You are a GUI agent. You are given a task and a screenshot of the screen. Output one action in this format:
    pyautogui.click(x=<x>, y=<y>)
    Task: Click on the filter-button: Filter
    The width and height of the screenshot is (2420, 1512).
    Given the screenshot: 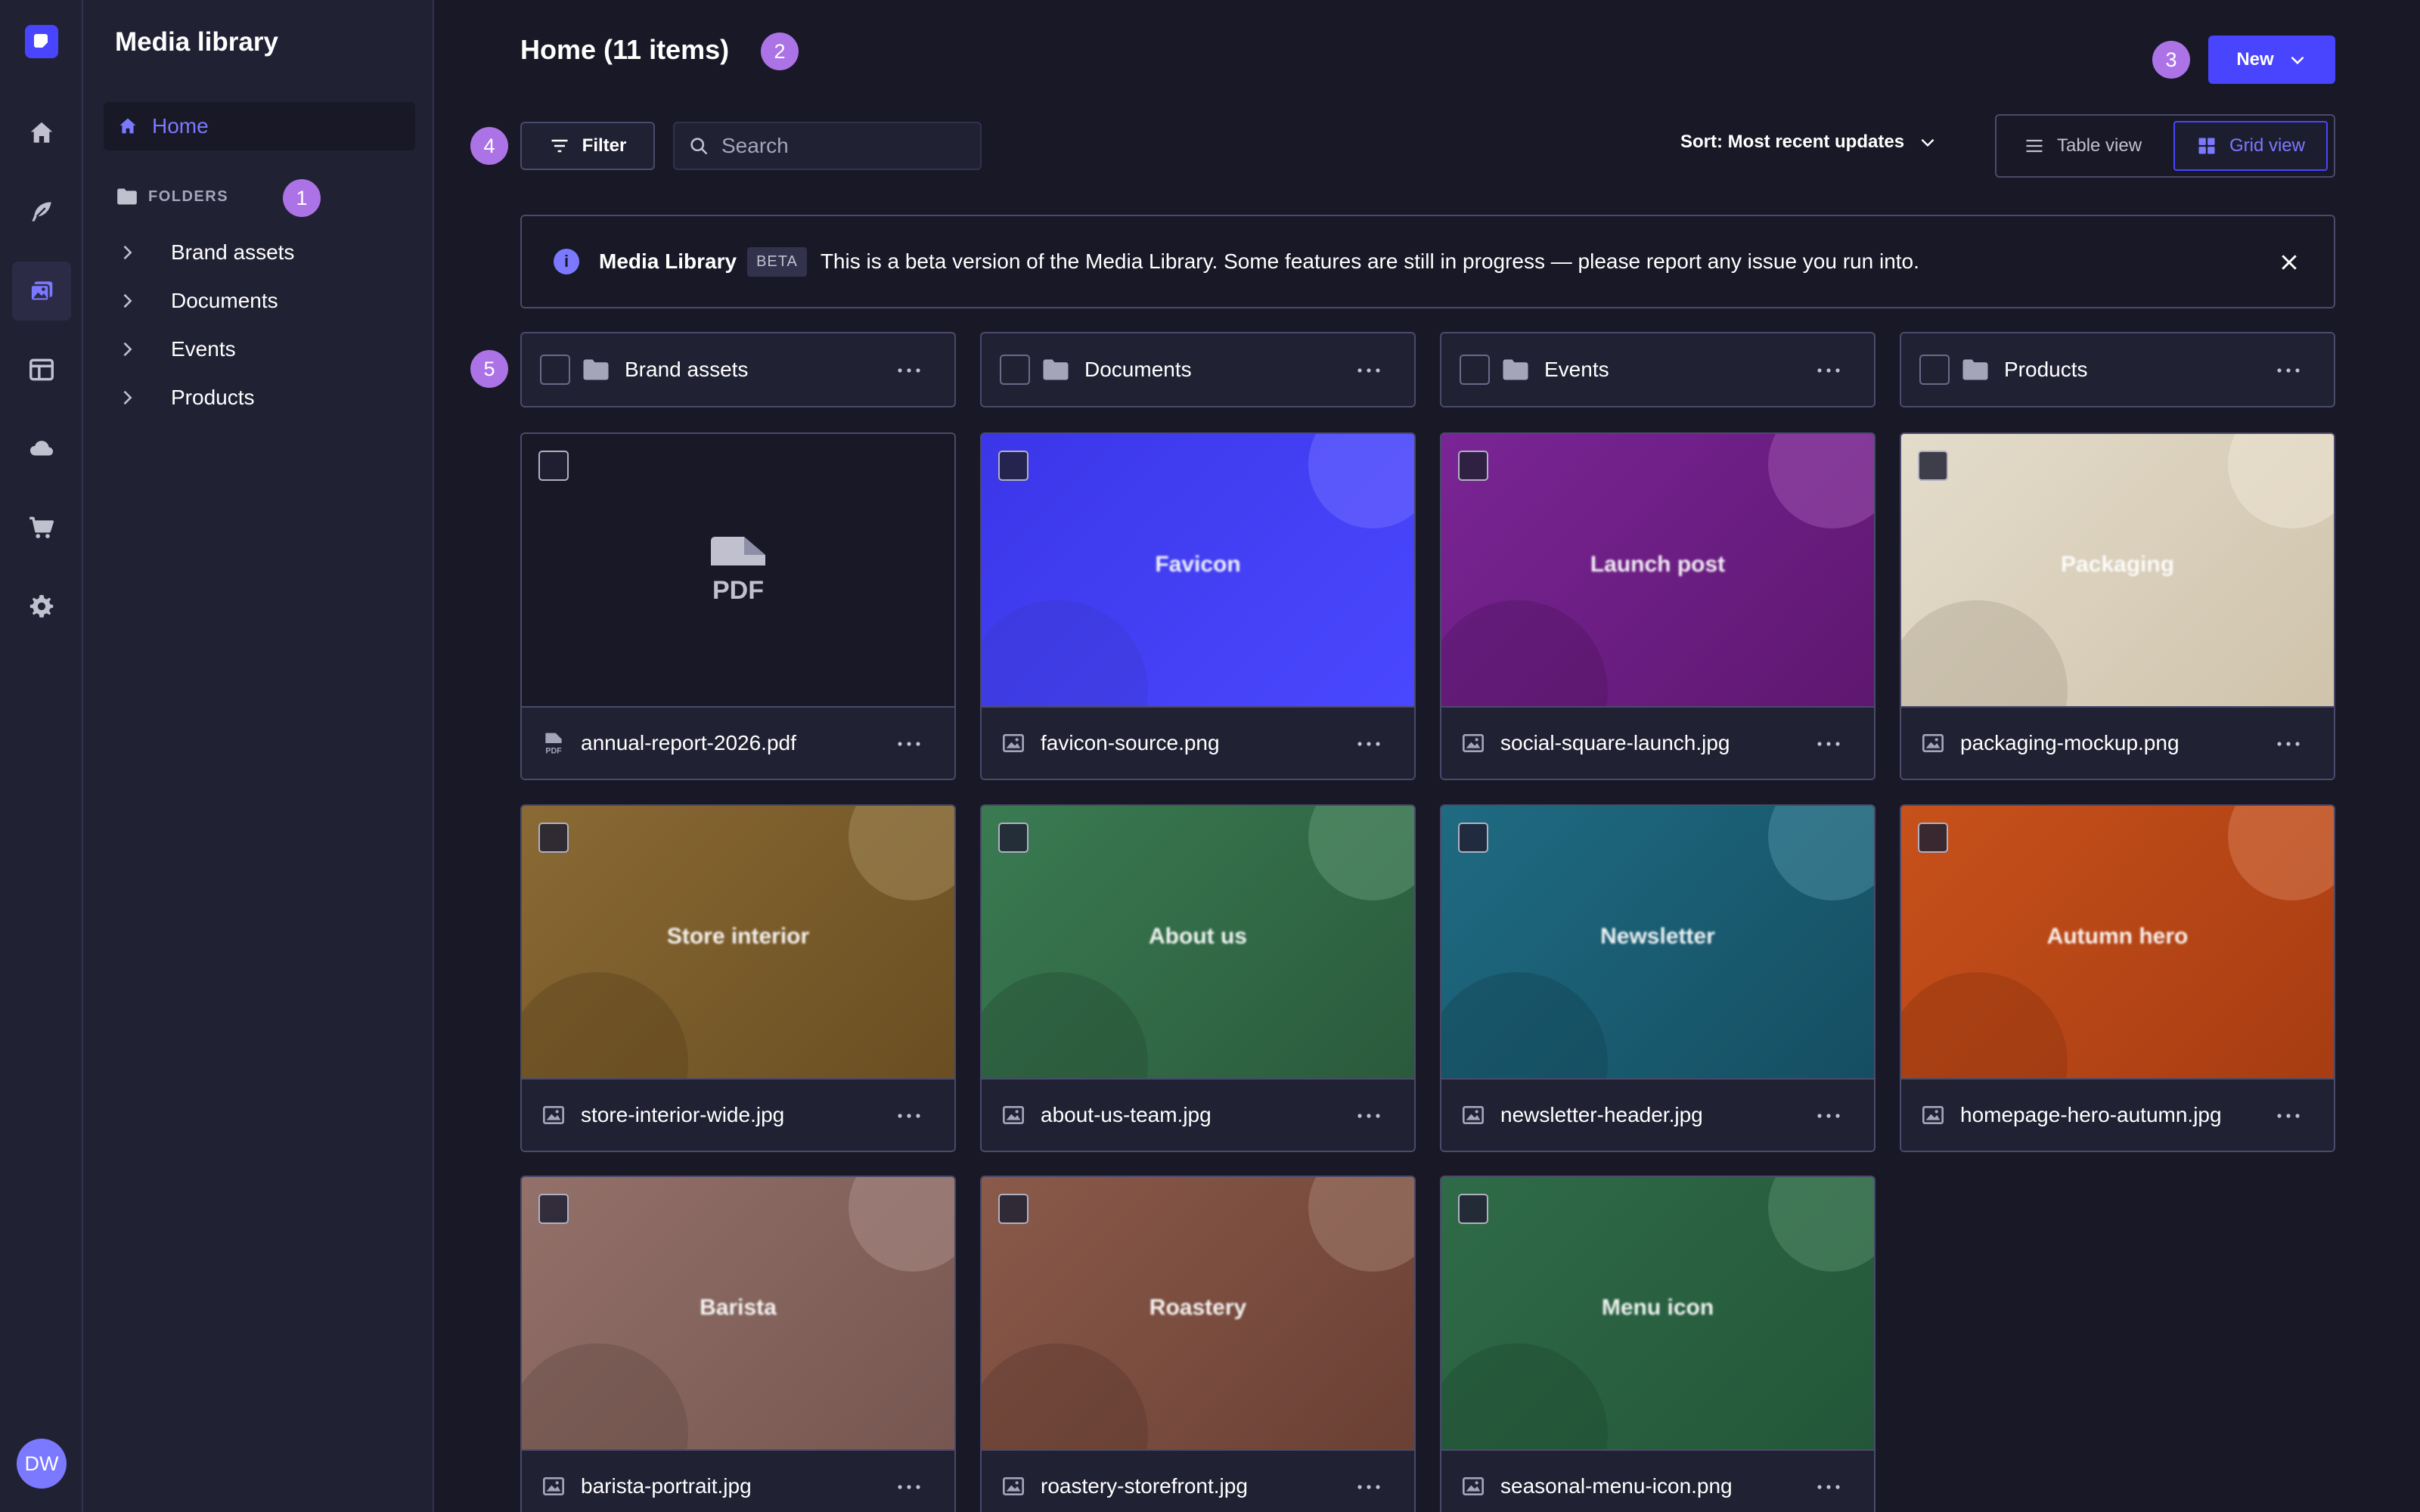 What is the action you would take?
    pyautogui.click(x=587, y=146)
    